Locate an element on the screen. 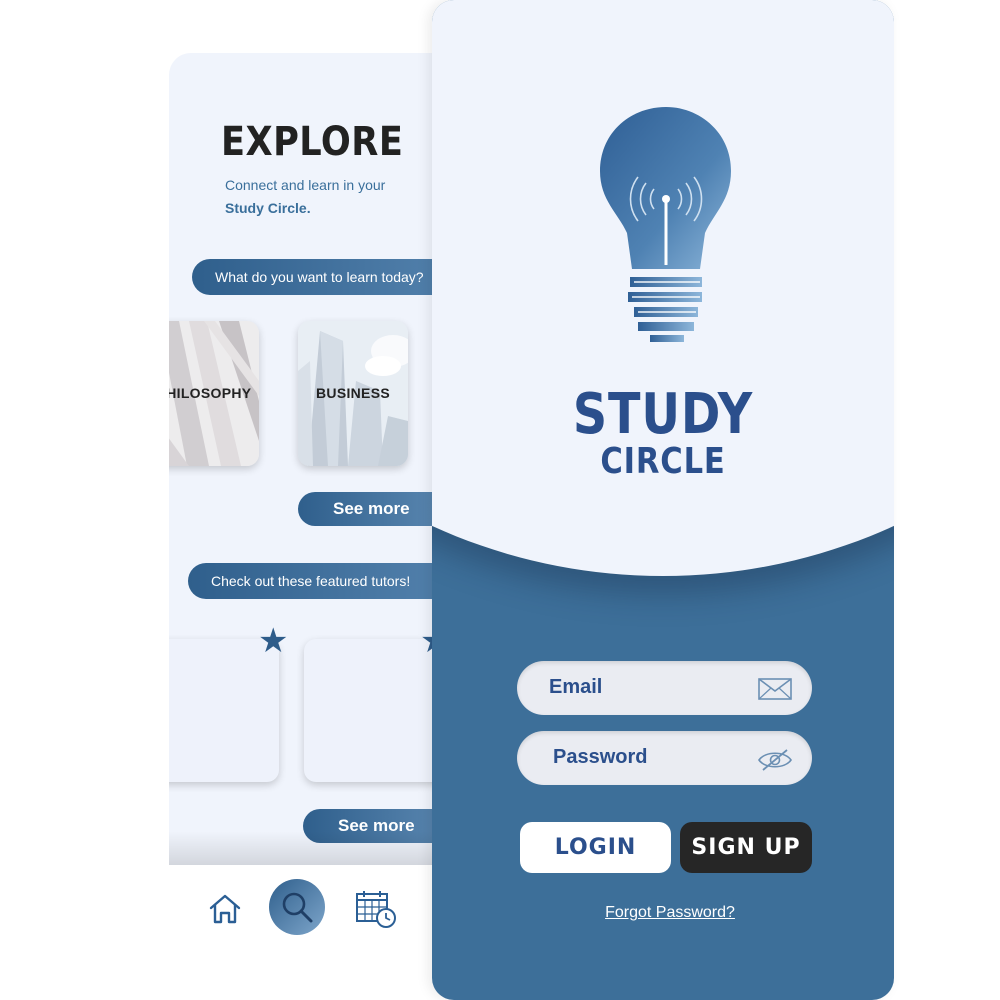  signup-button: SIGN UP is located at coordinates (746, 847).